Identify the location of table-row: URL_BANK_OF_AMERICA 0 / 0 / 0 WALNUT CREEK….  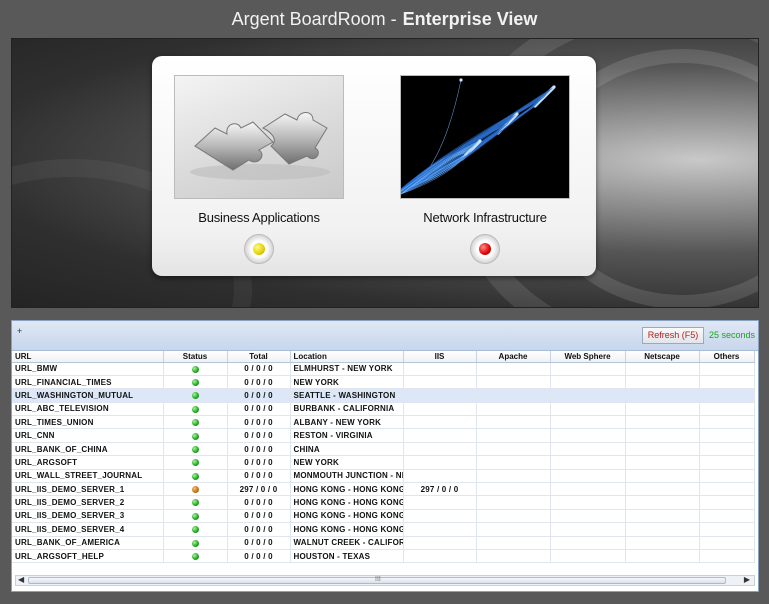
(383, 543).